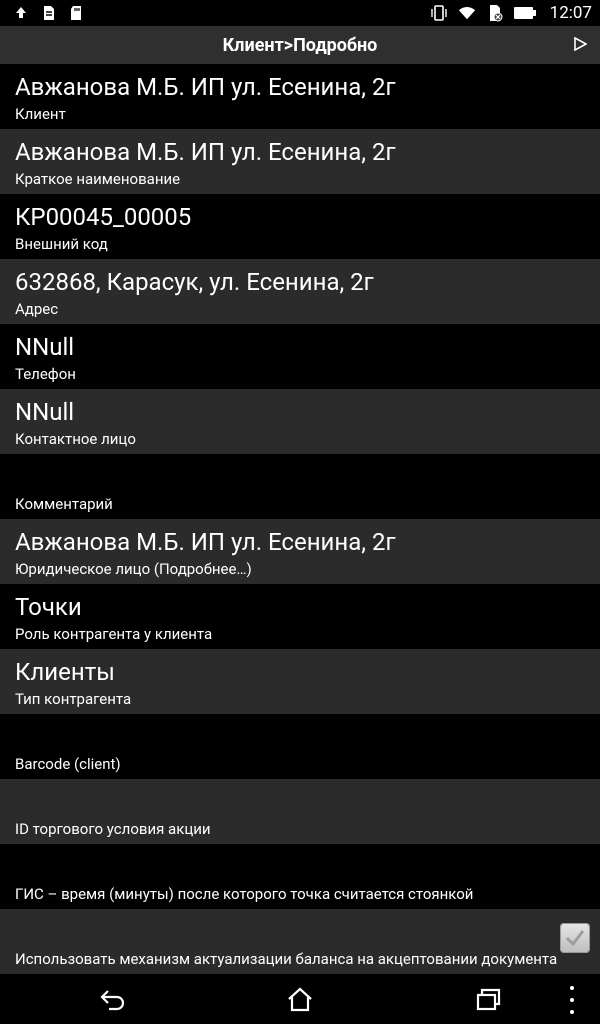 The height and width of the screenshot is (1024, 600). What do you see at coordinates (68, 764) in the screenshot?
I see `field-label: Barcode (client)` at bounding box center [68, 764].